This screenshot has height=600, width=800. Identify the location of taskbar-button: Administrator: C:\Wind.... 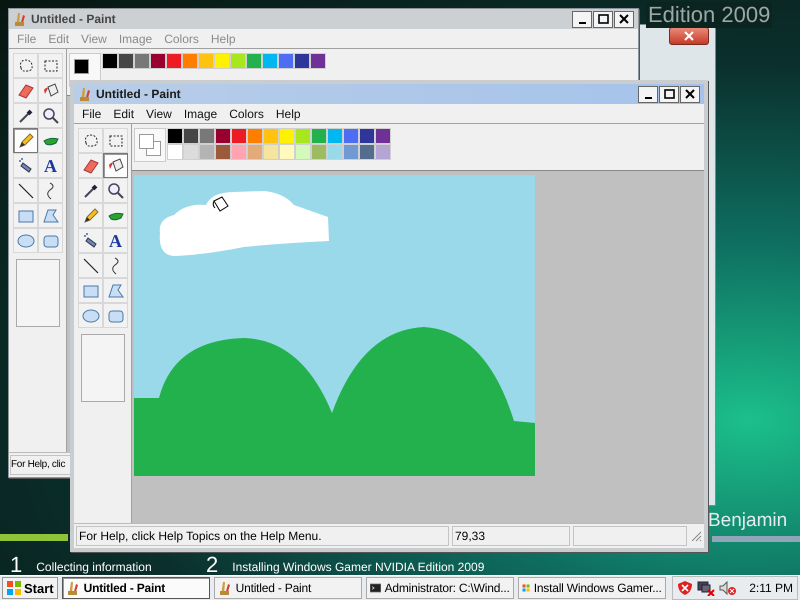
(440, 588).